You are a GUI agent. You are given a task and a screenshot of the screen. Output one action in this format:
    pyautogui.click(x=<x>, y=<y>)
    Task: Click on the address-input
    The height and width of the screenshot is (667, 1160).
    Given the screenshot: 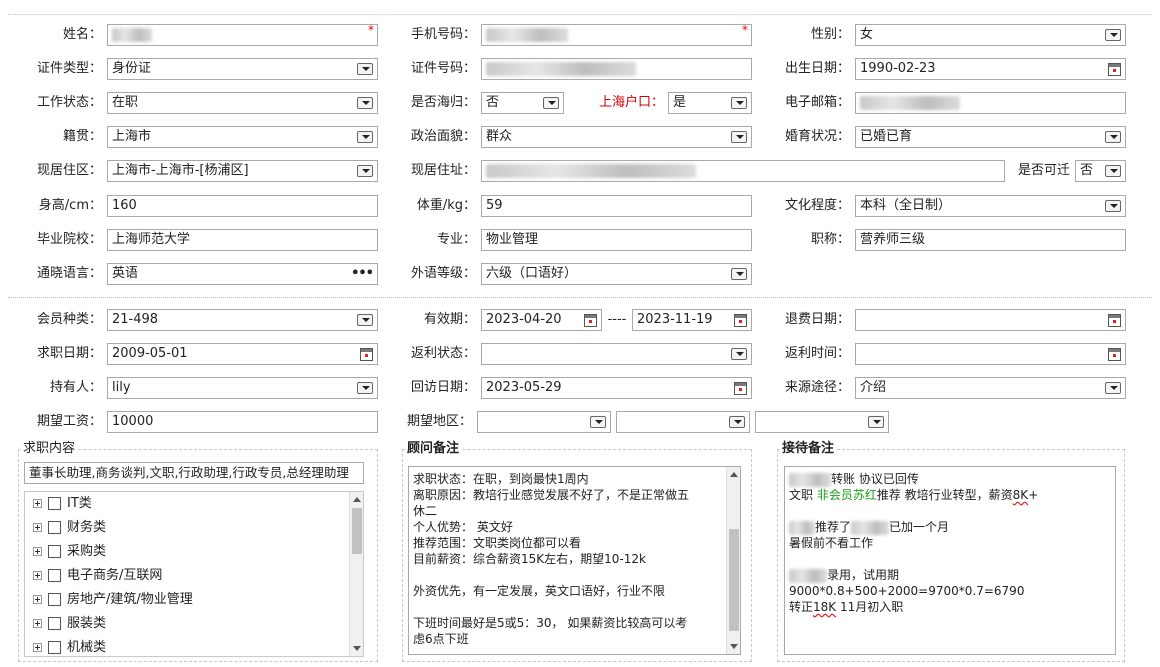 What is the action you would take?
    pyautogui.click(x=743, y=171)
    